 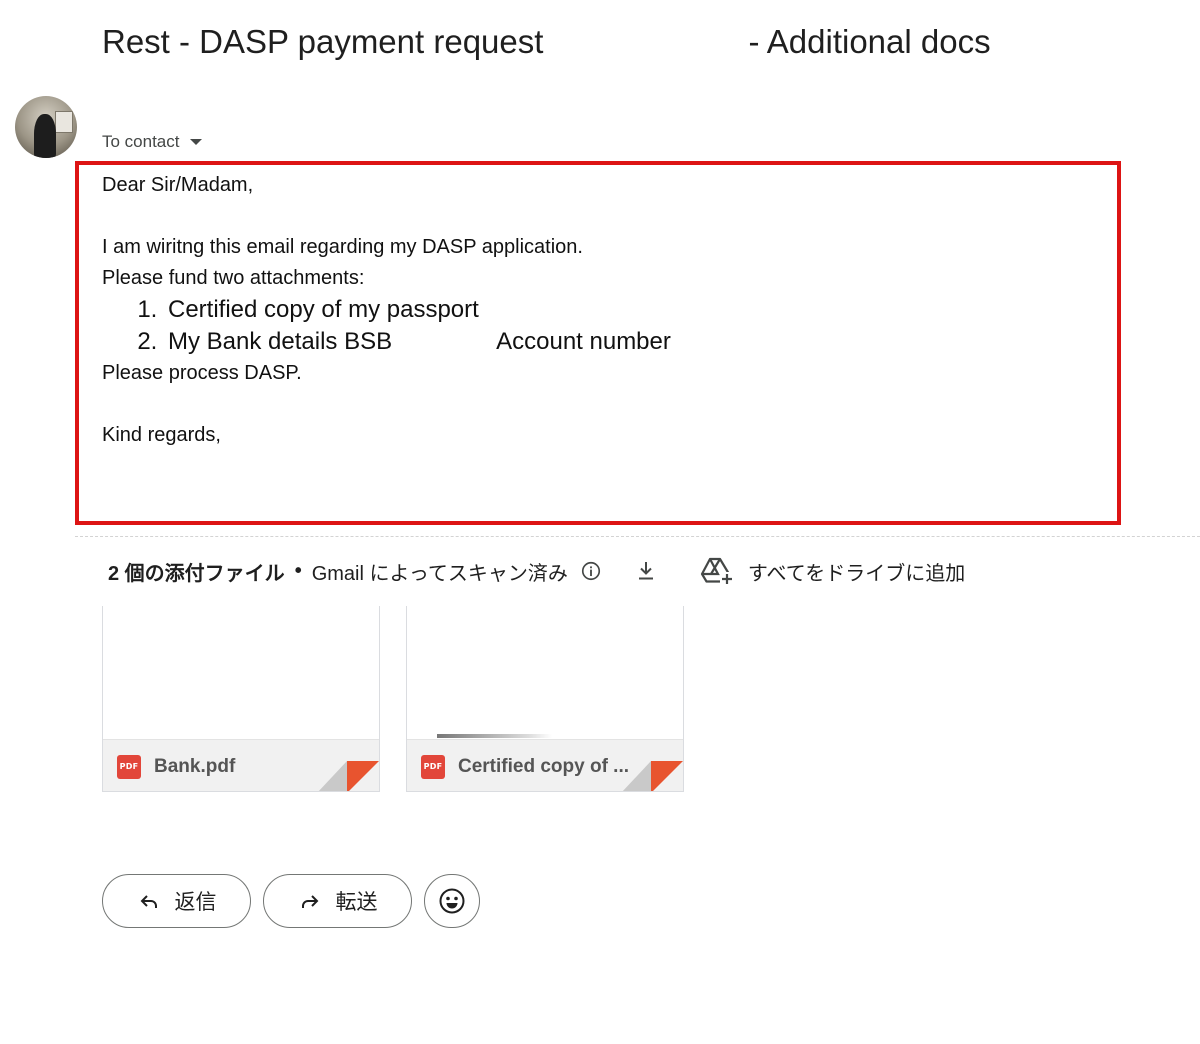 I want to click on drive-add-icon, so click(x=717, y=571).